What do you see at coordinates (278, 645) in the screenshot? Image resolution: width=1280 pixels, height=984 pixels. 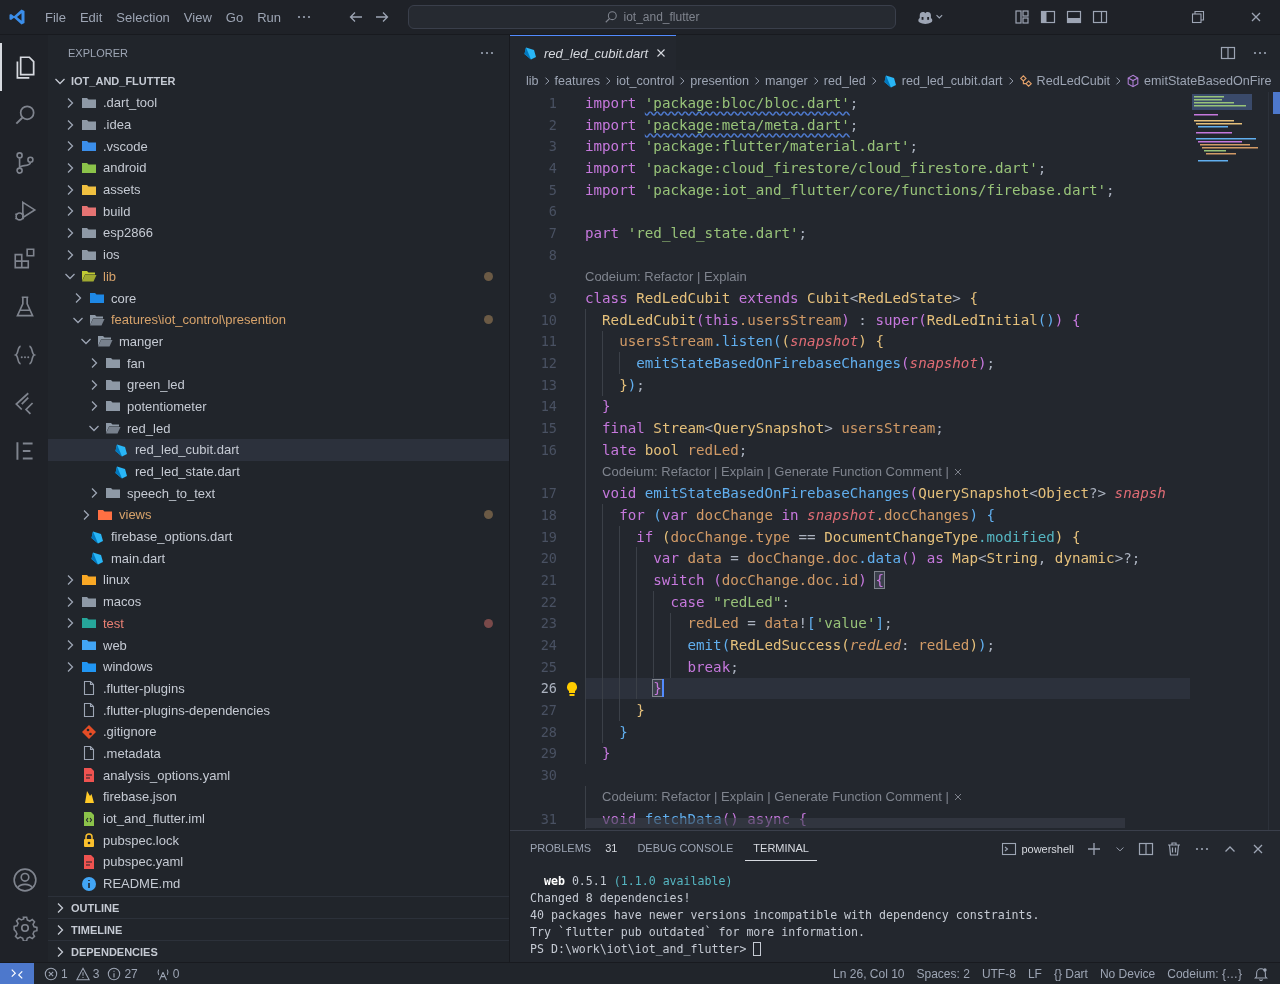 I see `explorer-item: web` at bounding box center [278, 645].